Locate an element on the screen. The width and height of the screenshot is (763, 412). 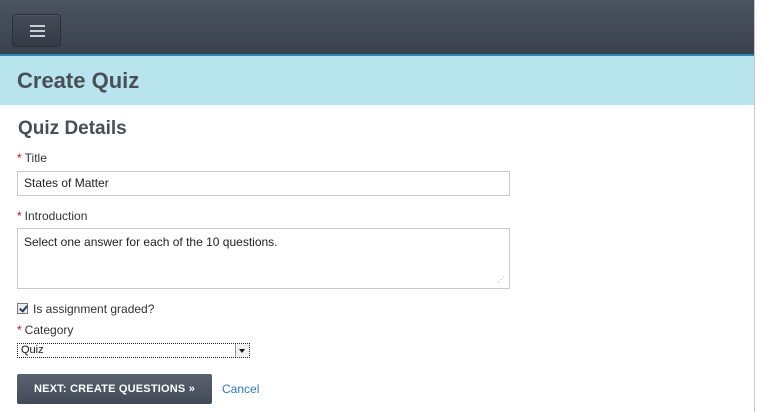
graded-checkbox-row: Is assignment graded? is located at coordinates (85, 309).